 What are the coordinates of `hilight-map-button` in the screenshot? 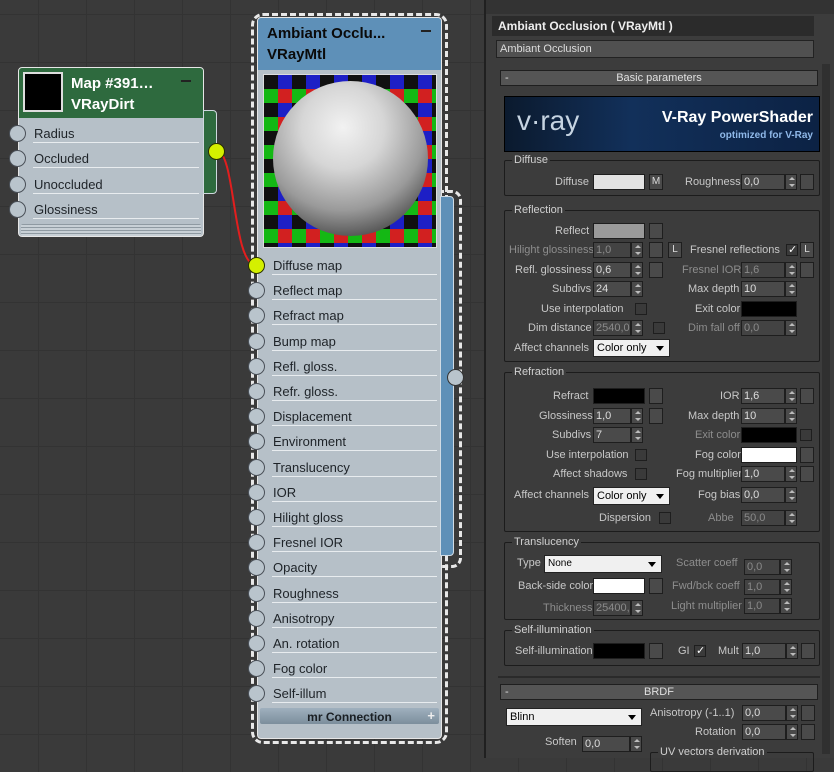 It's located at (656, 250).